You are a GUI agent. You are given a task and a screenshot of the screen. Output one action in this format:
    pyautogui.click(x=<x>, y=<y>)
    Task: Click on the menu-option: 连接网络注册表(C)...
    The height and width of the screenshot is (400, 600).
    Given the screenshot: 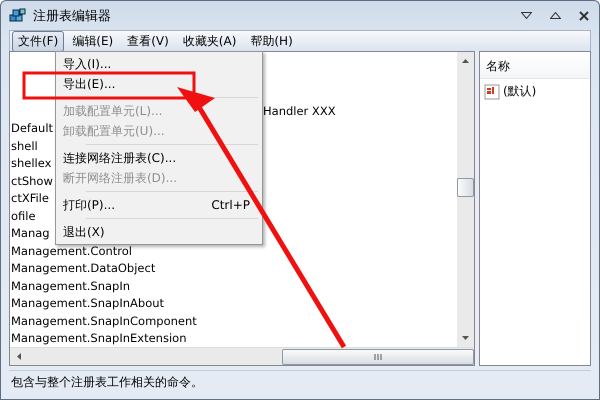 What is the action you would take?
    pyautogui.click(x=159, y=158)
    